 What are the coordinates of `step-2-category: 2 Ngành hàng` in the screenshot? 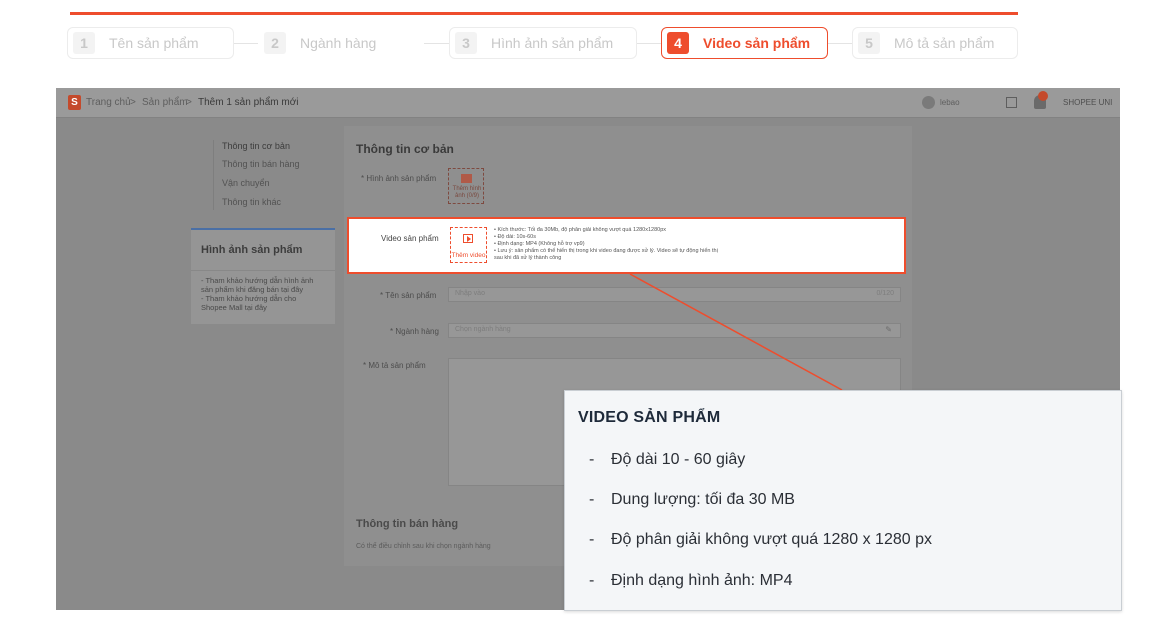 It's located at (341, 43).